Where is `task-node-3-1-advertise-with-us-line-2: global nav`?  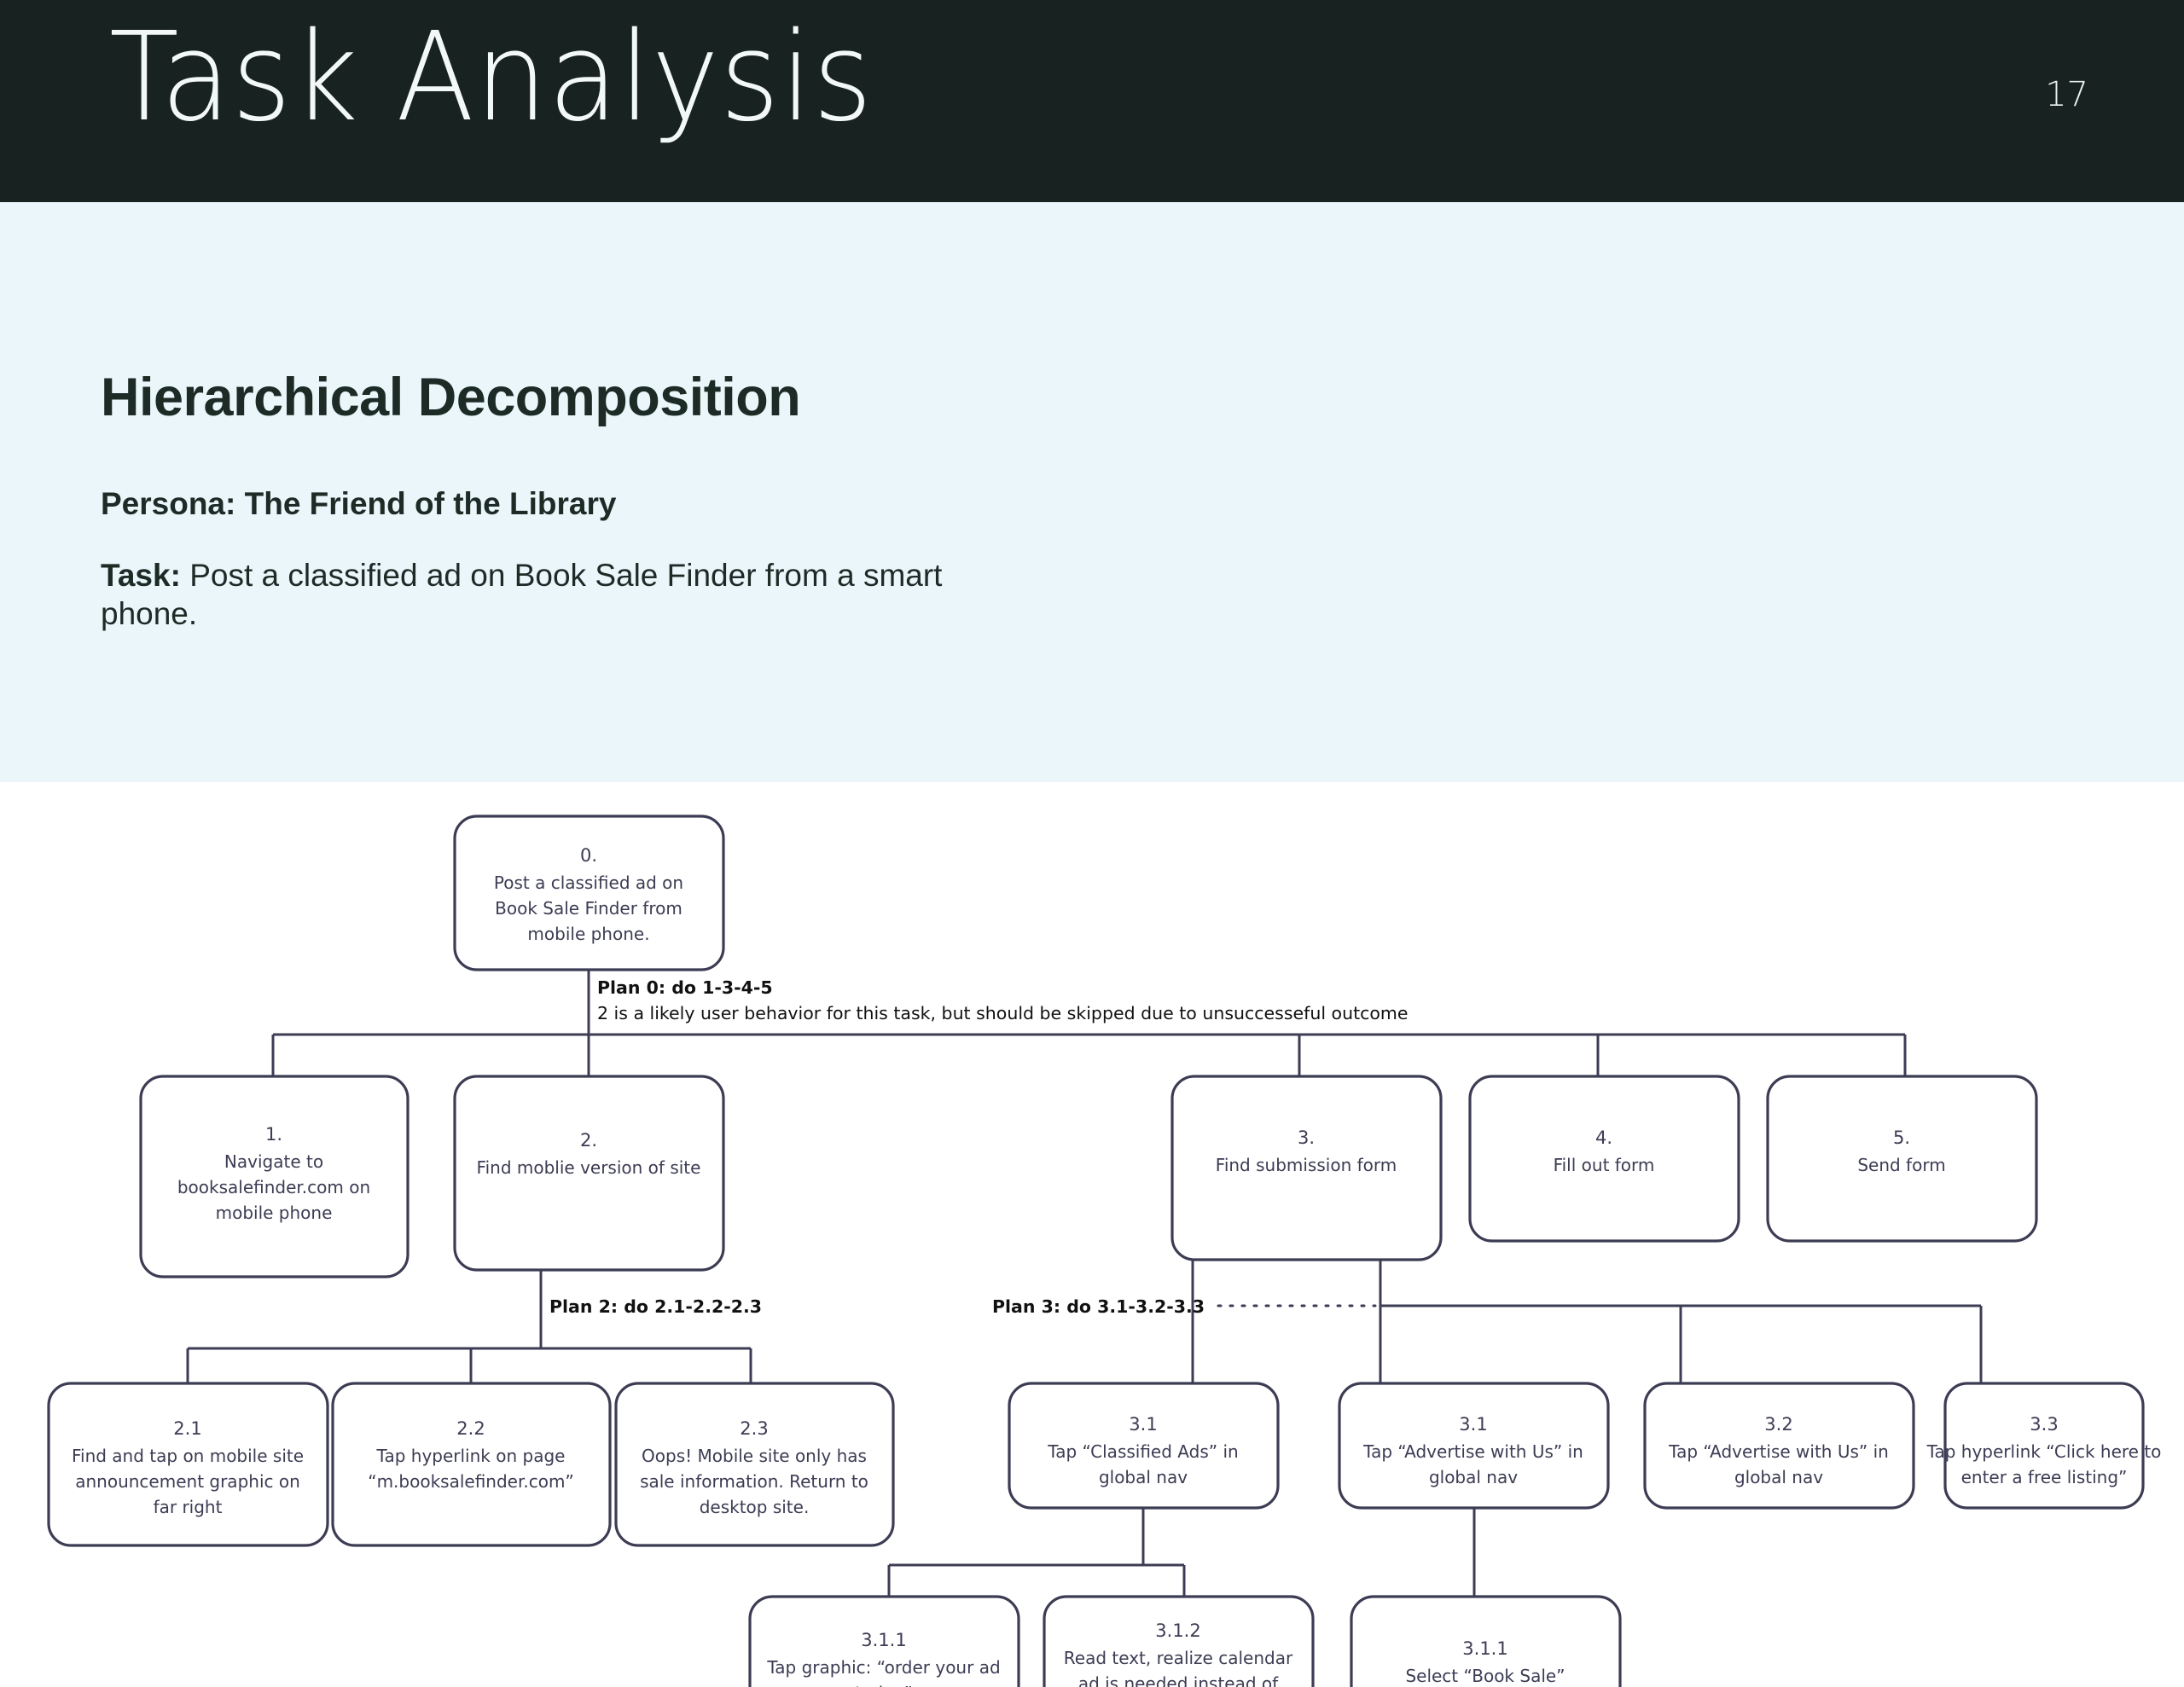 task-node-3-1-advertise-with-us-line-2: global nav is located at coordinates (1474, 1477).